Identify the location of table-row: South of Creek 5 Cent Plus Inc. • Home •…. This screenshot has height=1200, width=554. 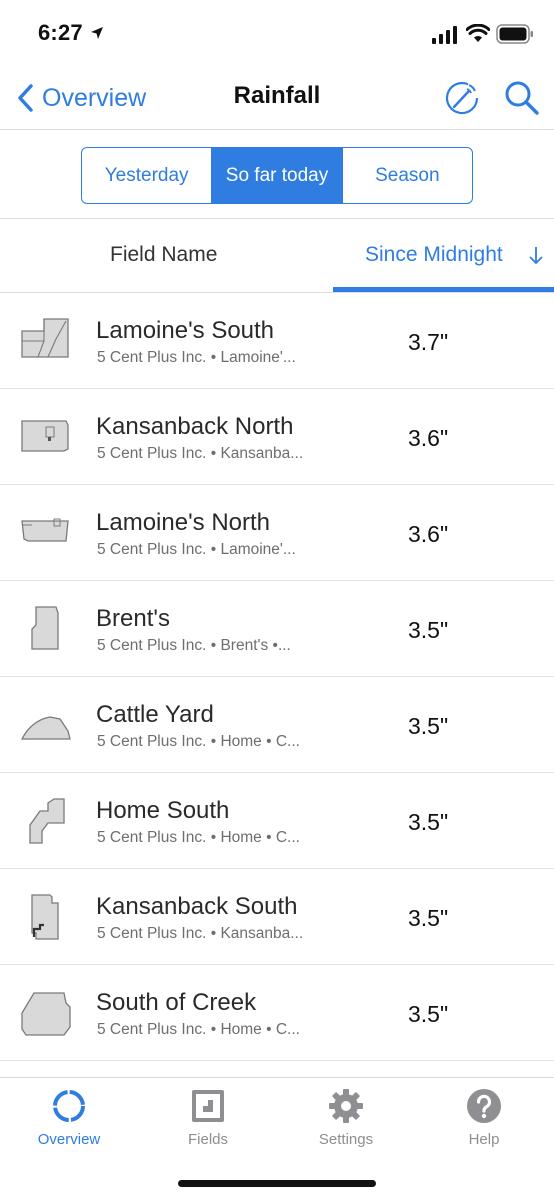
(277, 1013).